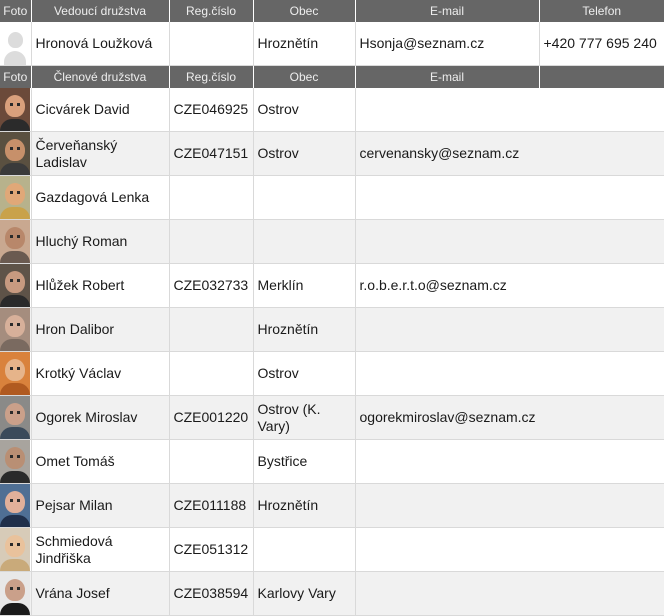 This screenshot has height=616, width=664. I want to click on members-header-empty, so click(601, 76).